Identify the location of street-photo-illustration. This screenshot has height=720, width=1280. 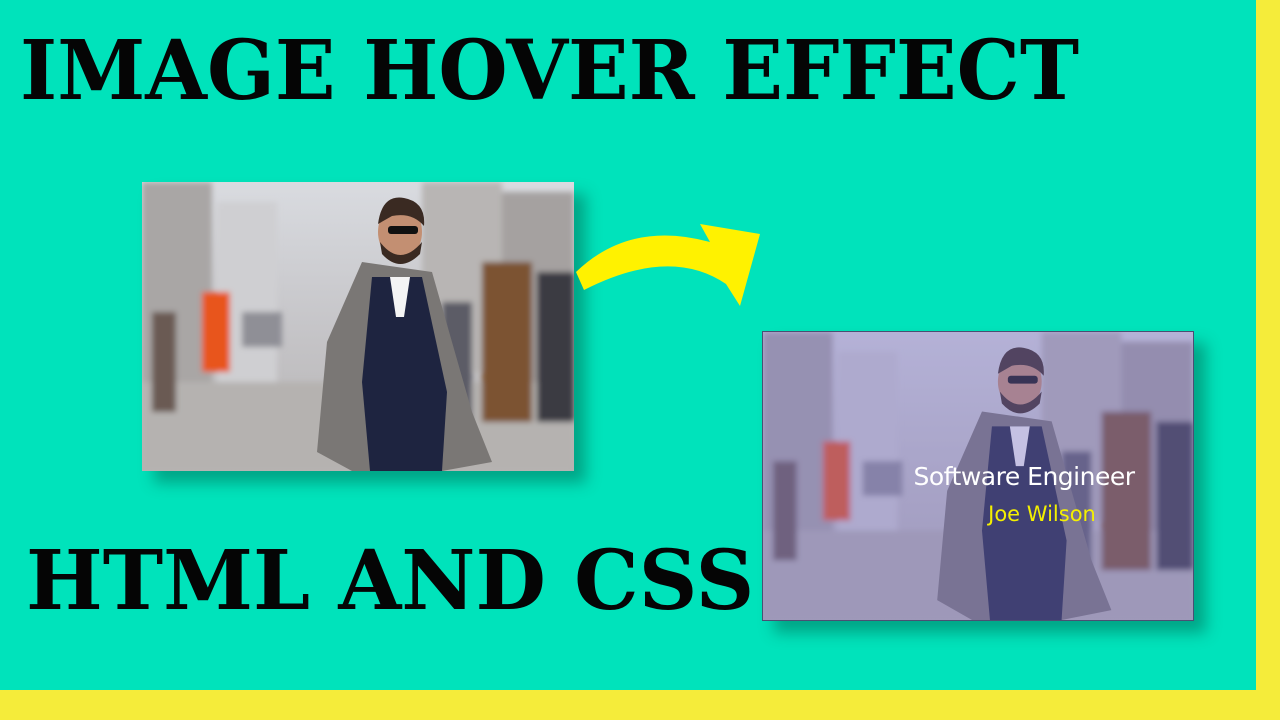
(358, 326).